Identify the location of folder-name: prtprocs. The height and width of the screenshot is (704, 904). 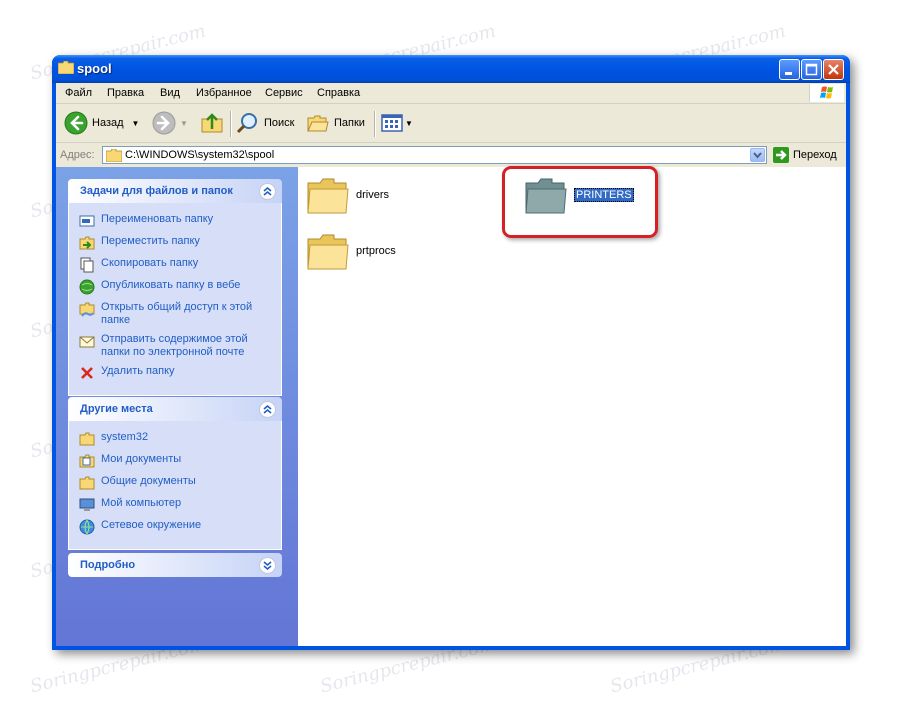
(376, 251).